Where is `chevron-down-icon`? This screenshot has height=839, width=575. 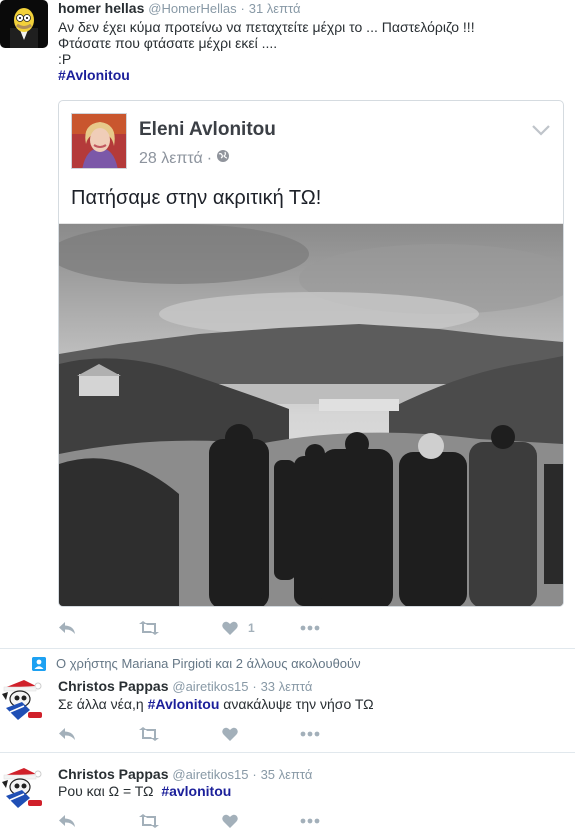
chevron-down-icon is located at coordinates (541, 131).